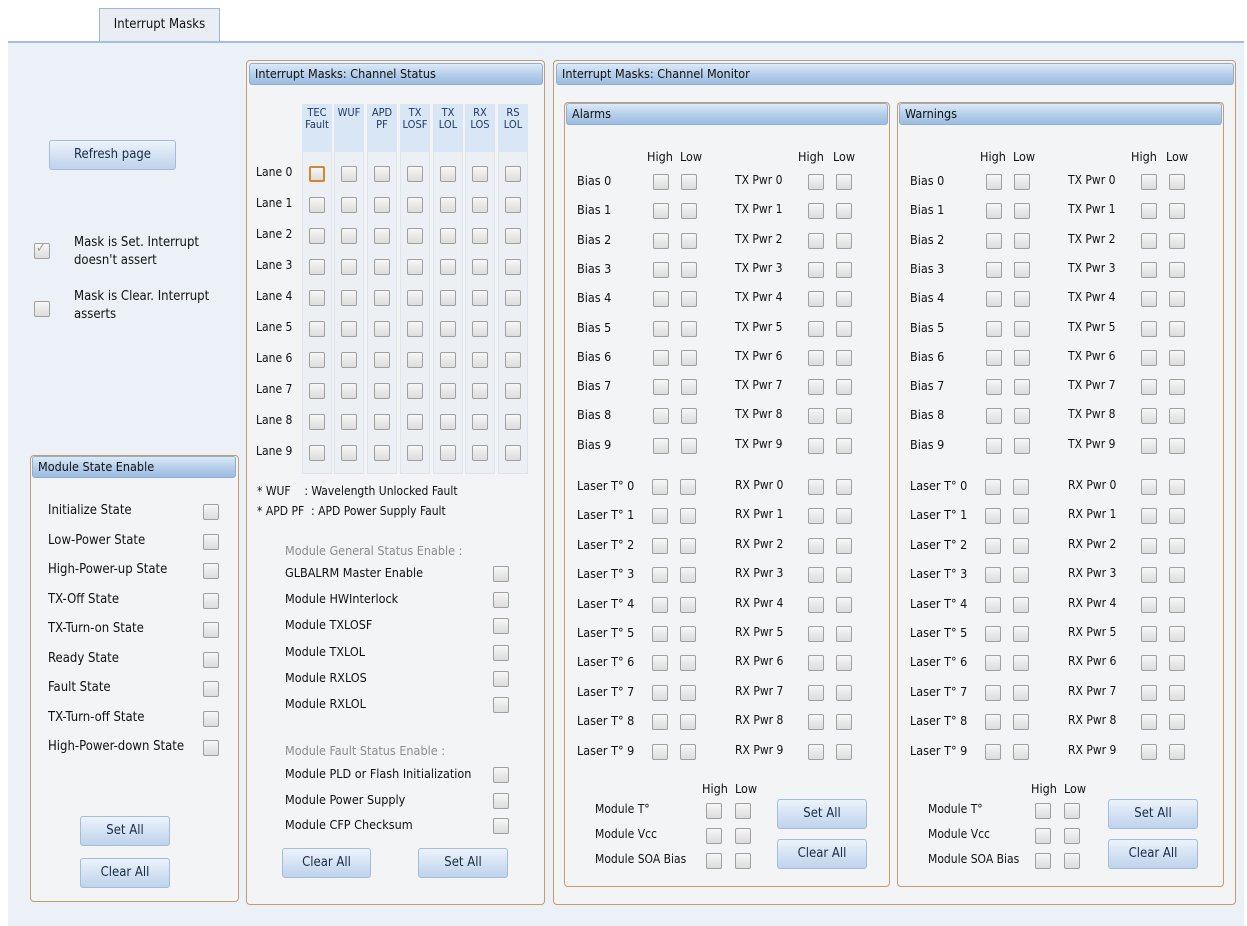  What do you see at coordinates (844, 269) in the screenshot?
I see `alarms-tx-pwr-3-low-checkbox` at bounding box center [844, 269].